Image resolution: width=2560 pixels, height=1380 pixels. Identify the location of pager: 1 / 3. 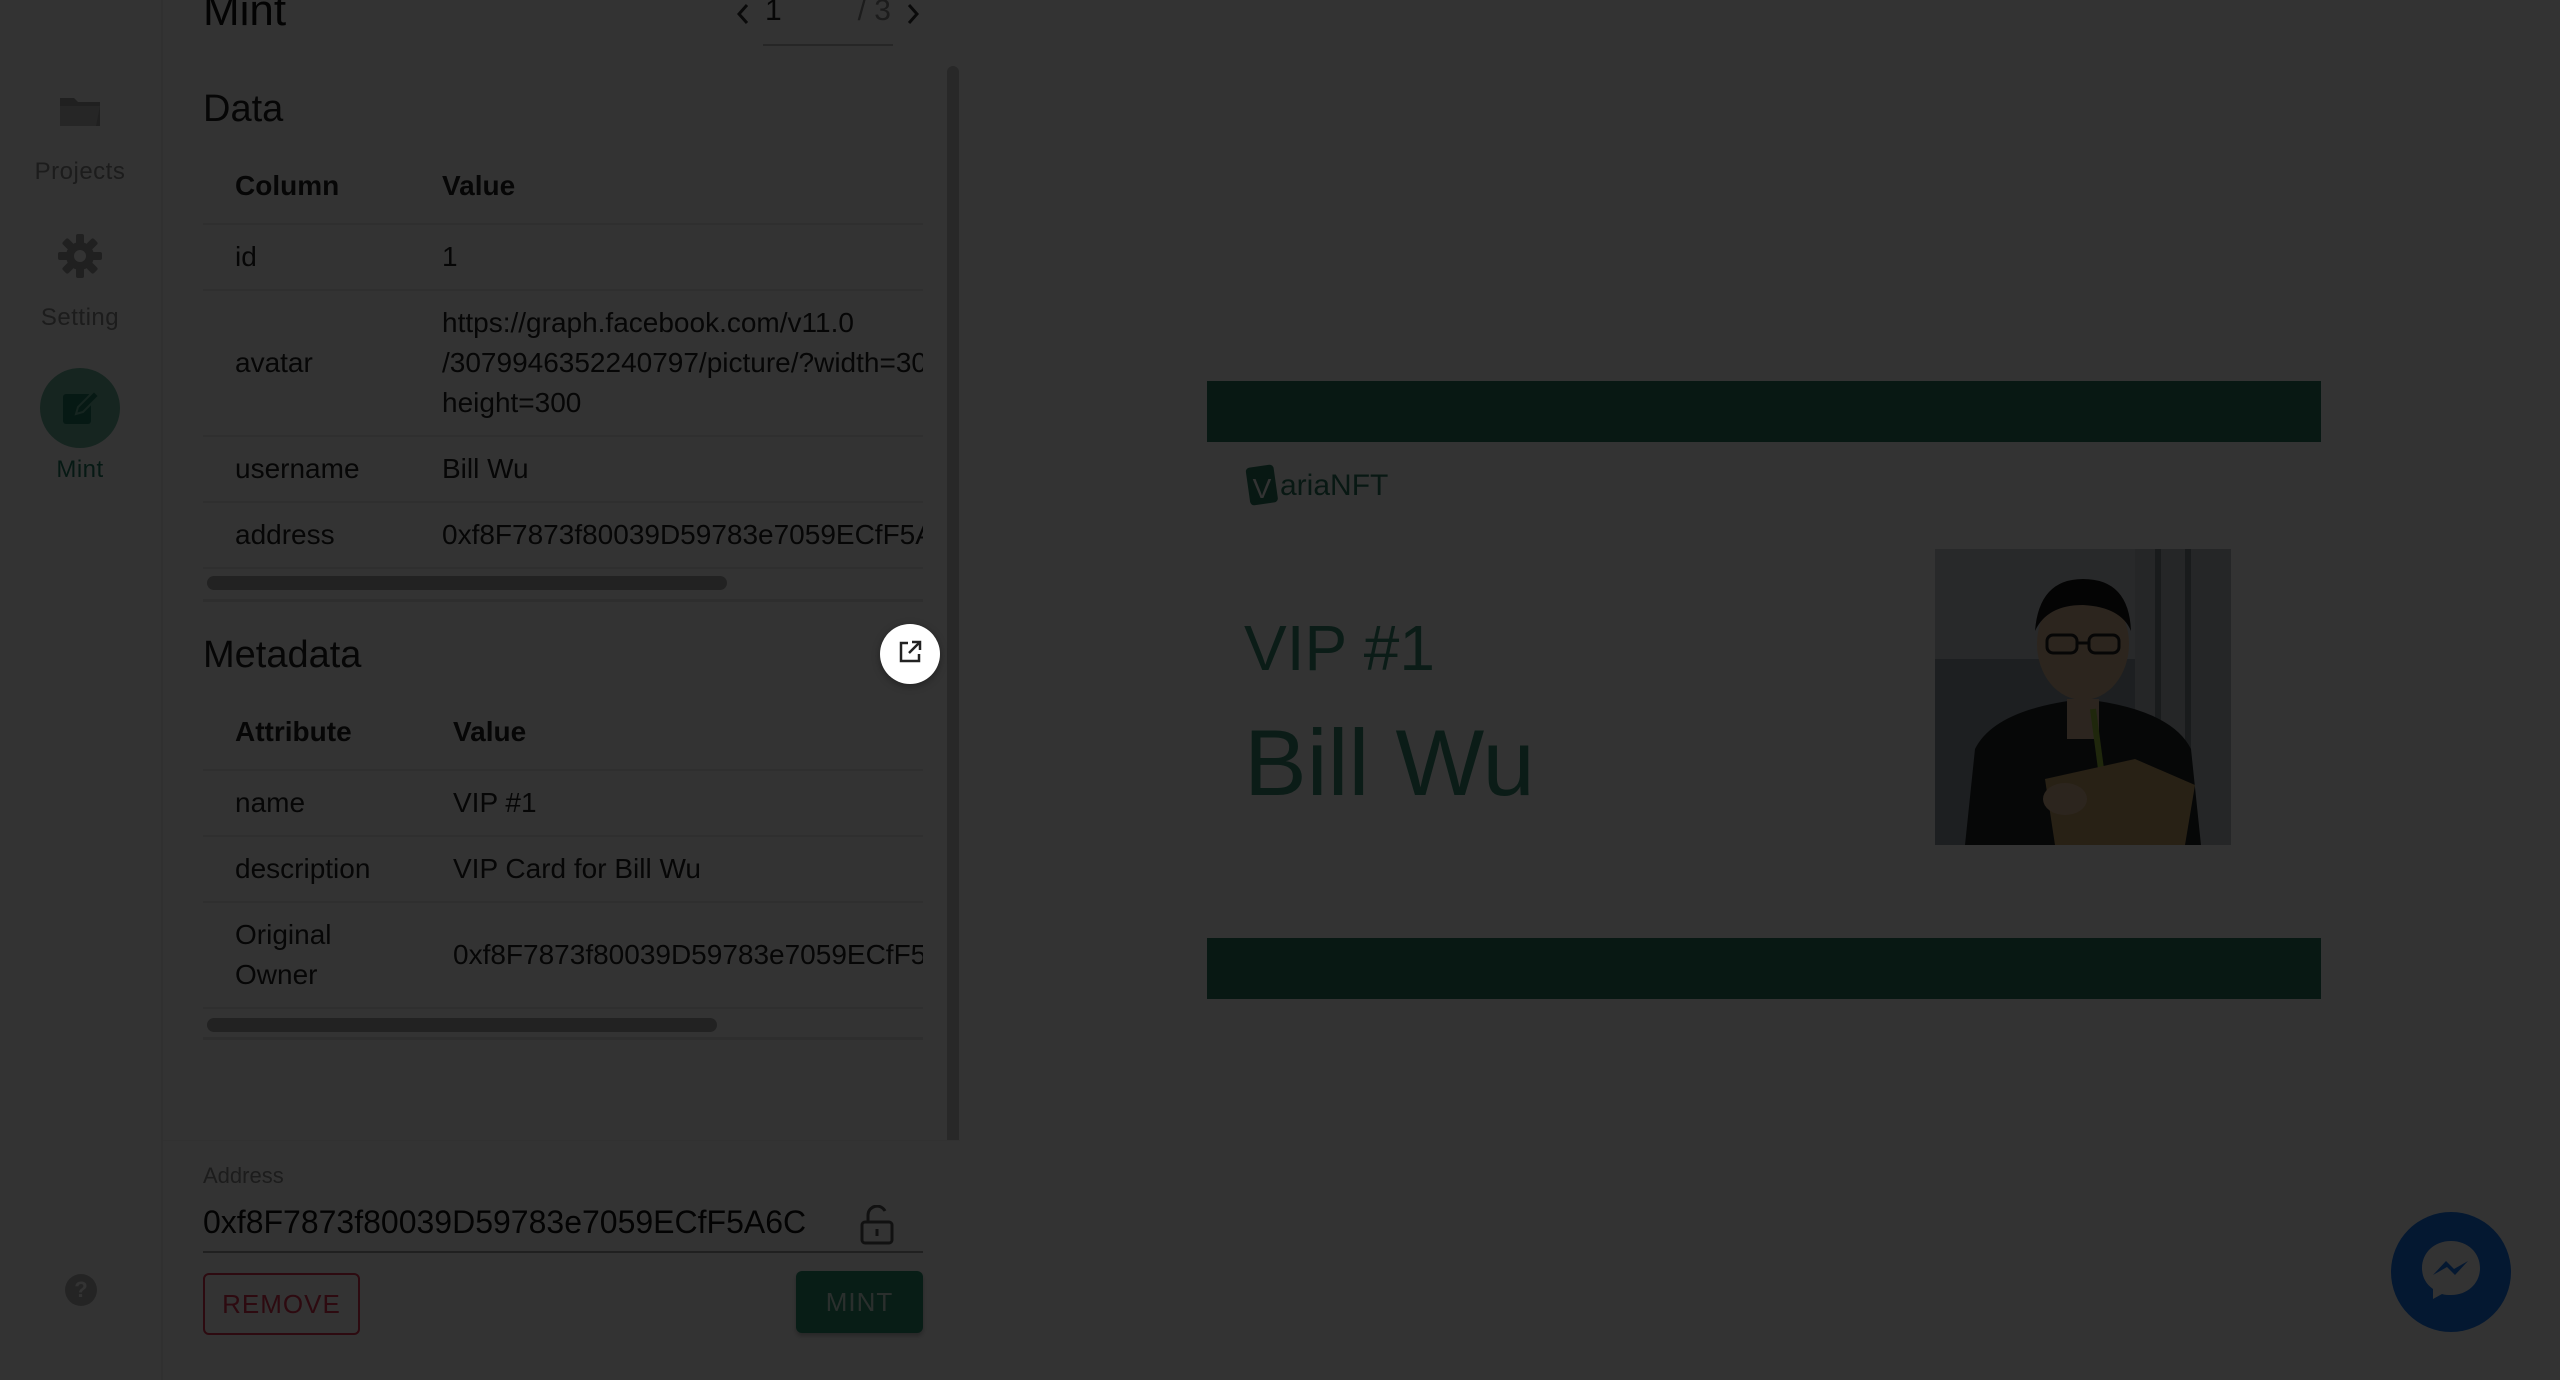
(828, 23).